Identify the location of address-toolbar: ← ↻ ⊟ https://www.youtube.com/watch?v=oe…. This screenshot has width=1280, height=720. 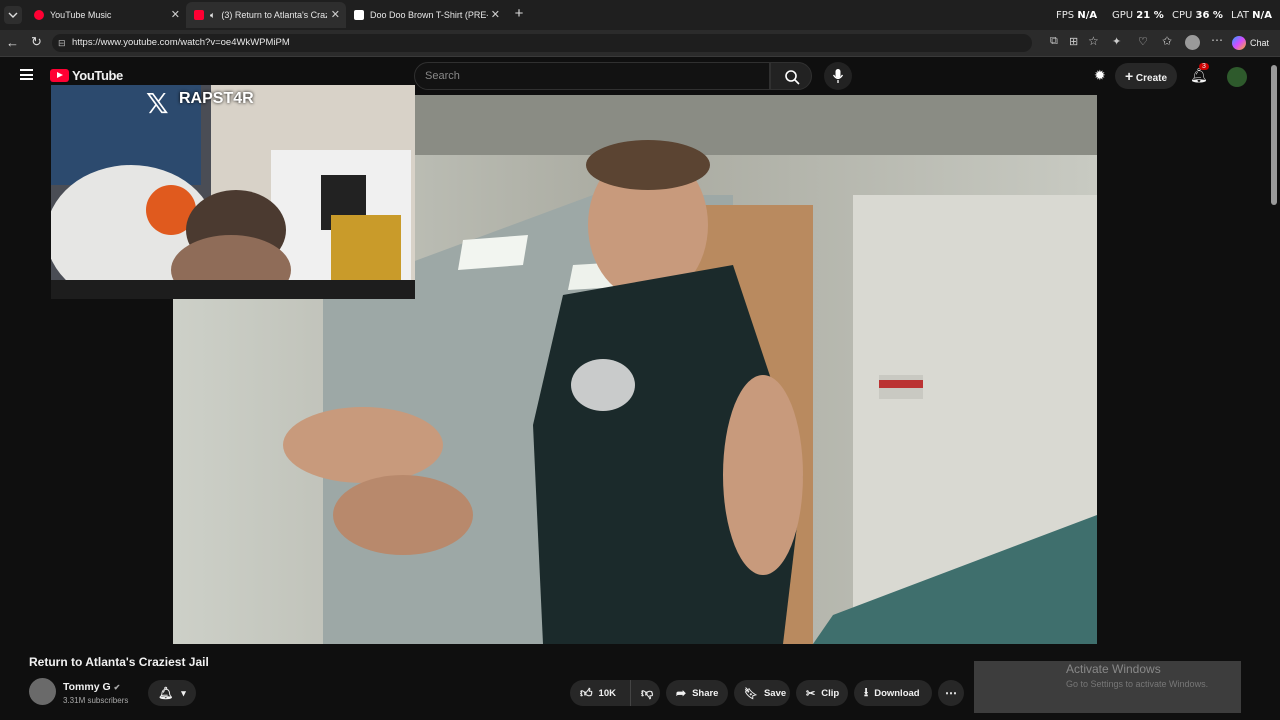
(640, 43).